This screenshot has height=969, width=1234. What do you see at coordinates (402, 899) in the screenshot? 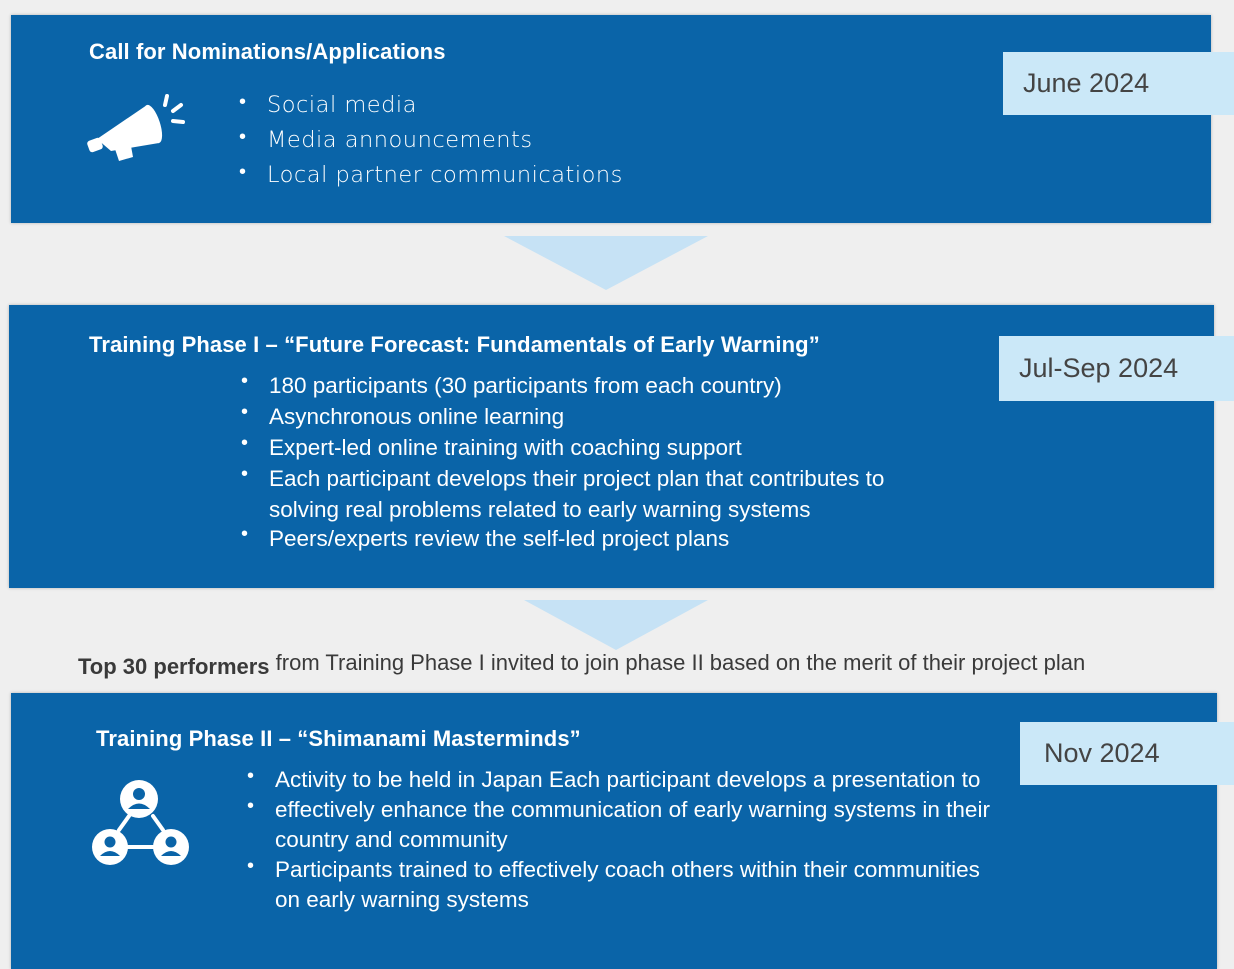
I see `bullet-item-continuation: on early warning systems` at bounding box center [402, 899].